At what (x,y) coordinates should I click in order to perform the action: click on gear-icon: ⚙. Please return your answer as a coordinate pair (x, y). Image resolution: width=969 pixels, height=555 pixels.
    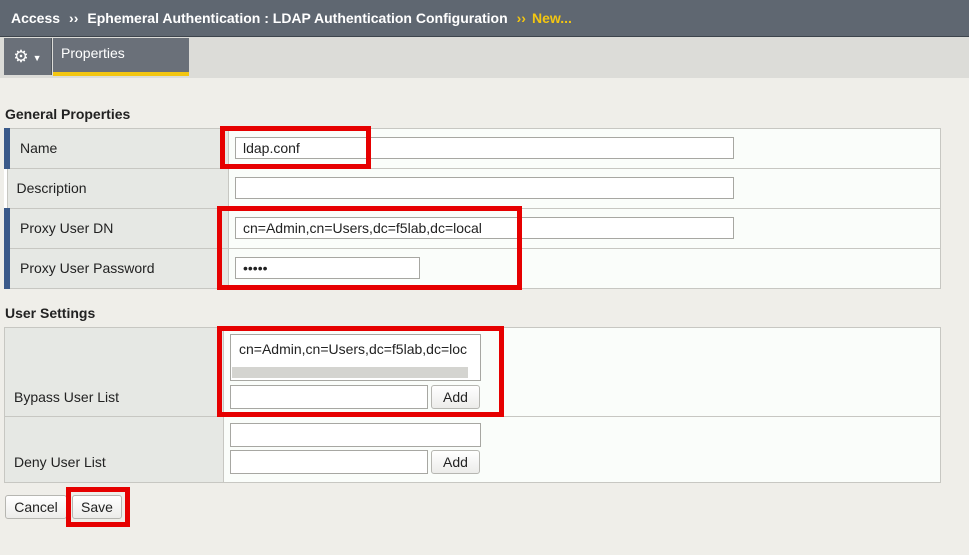
    Looking at the image, I should click on (21, 56).